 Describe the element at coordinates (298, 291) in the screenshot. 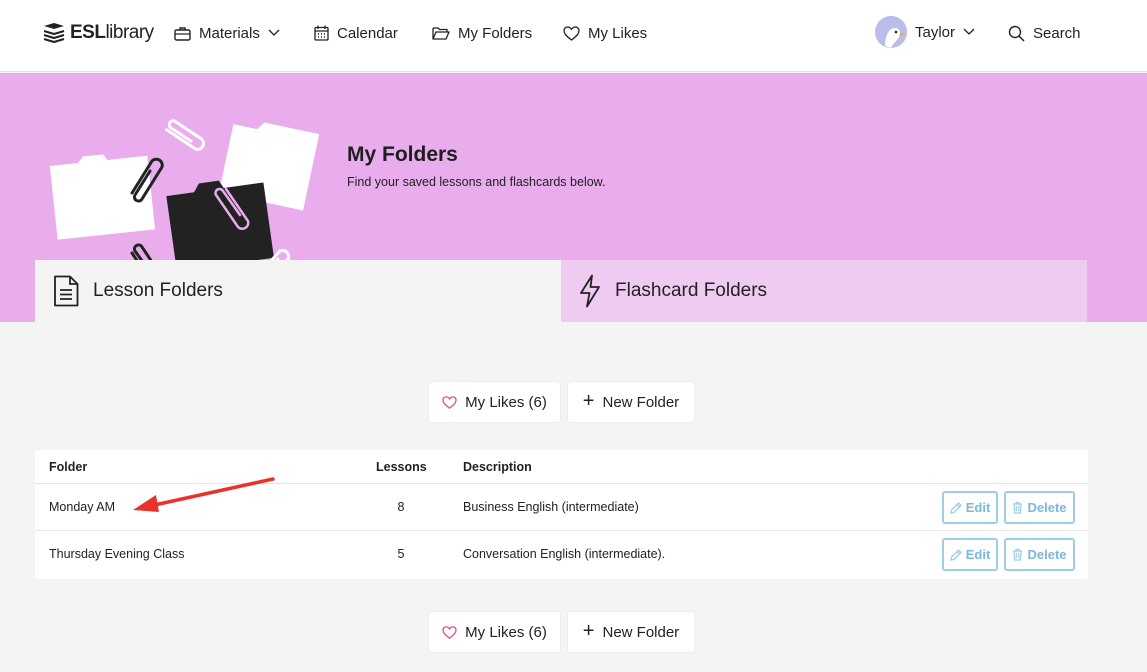

I see `tab-lesson-folders: Lesson Folders` at that location.